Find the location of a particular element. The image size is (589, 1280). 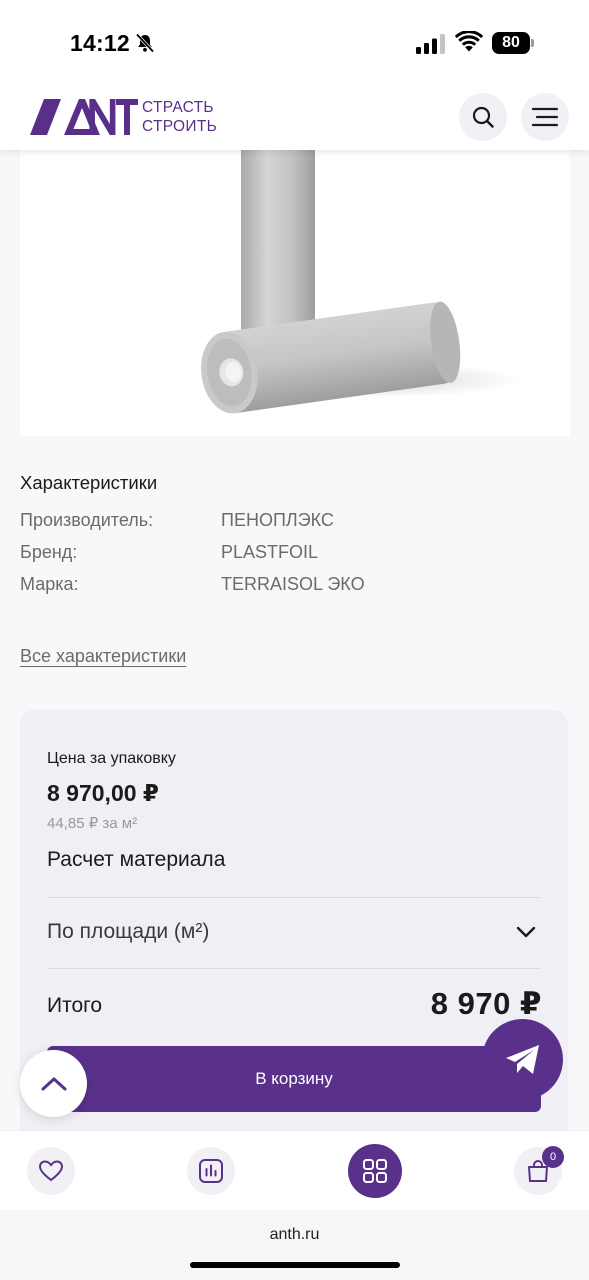

menu-button is located at coordinates (545, 117).